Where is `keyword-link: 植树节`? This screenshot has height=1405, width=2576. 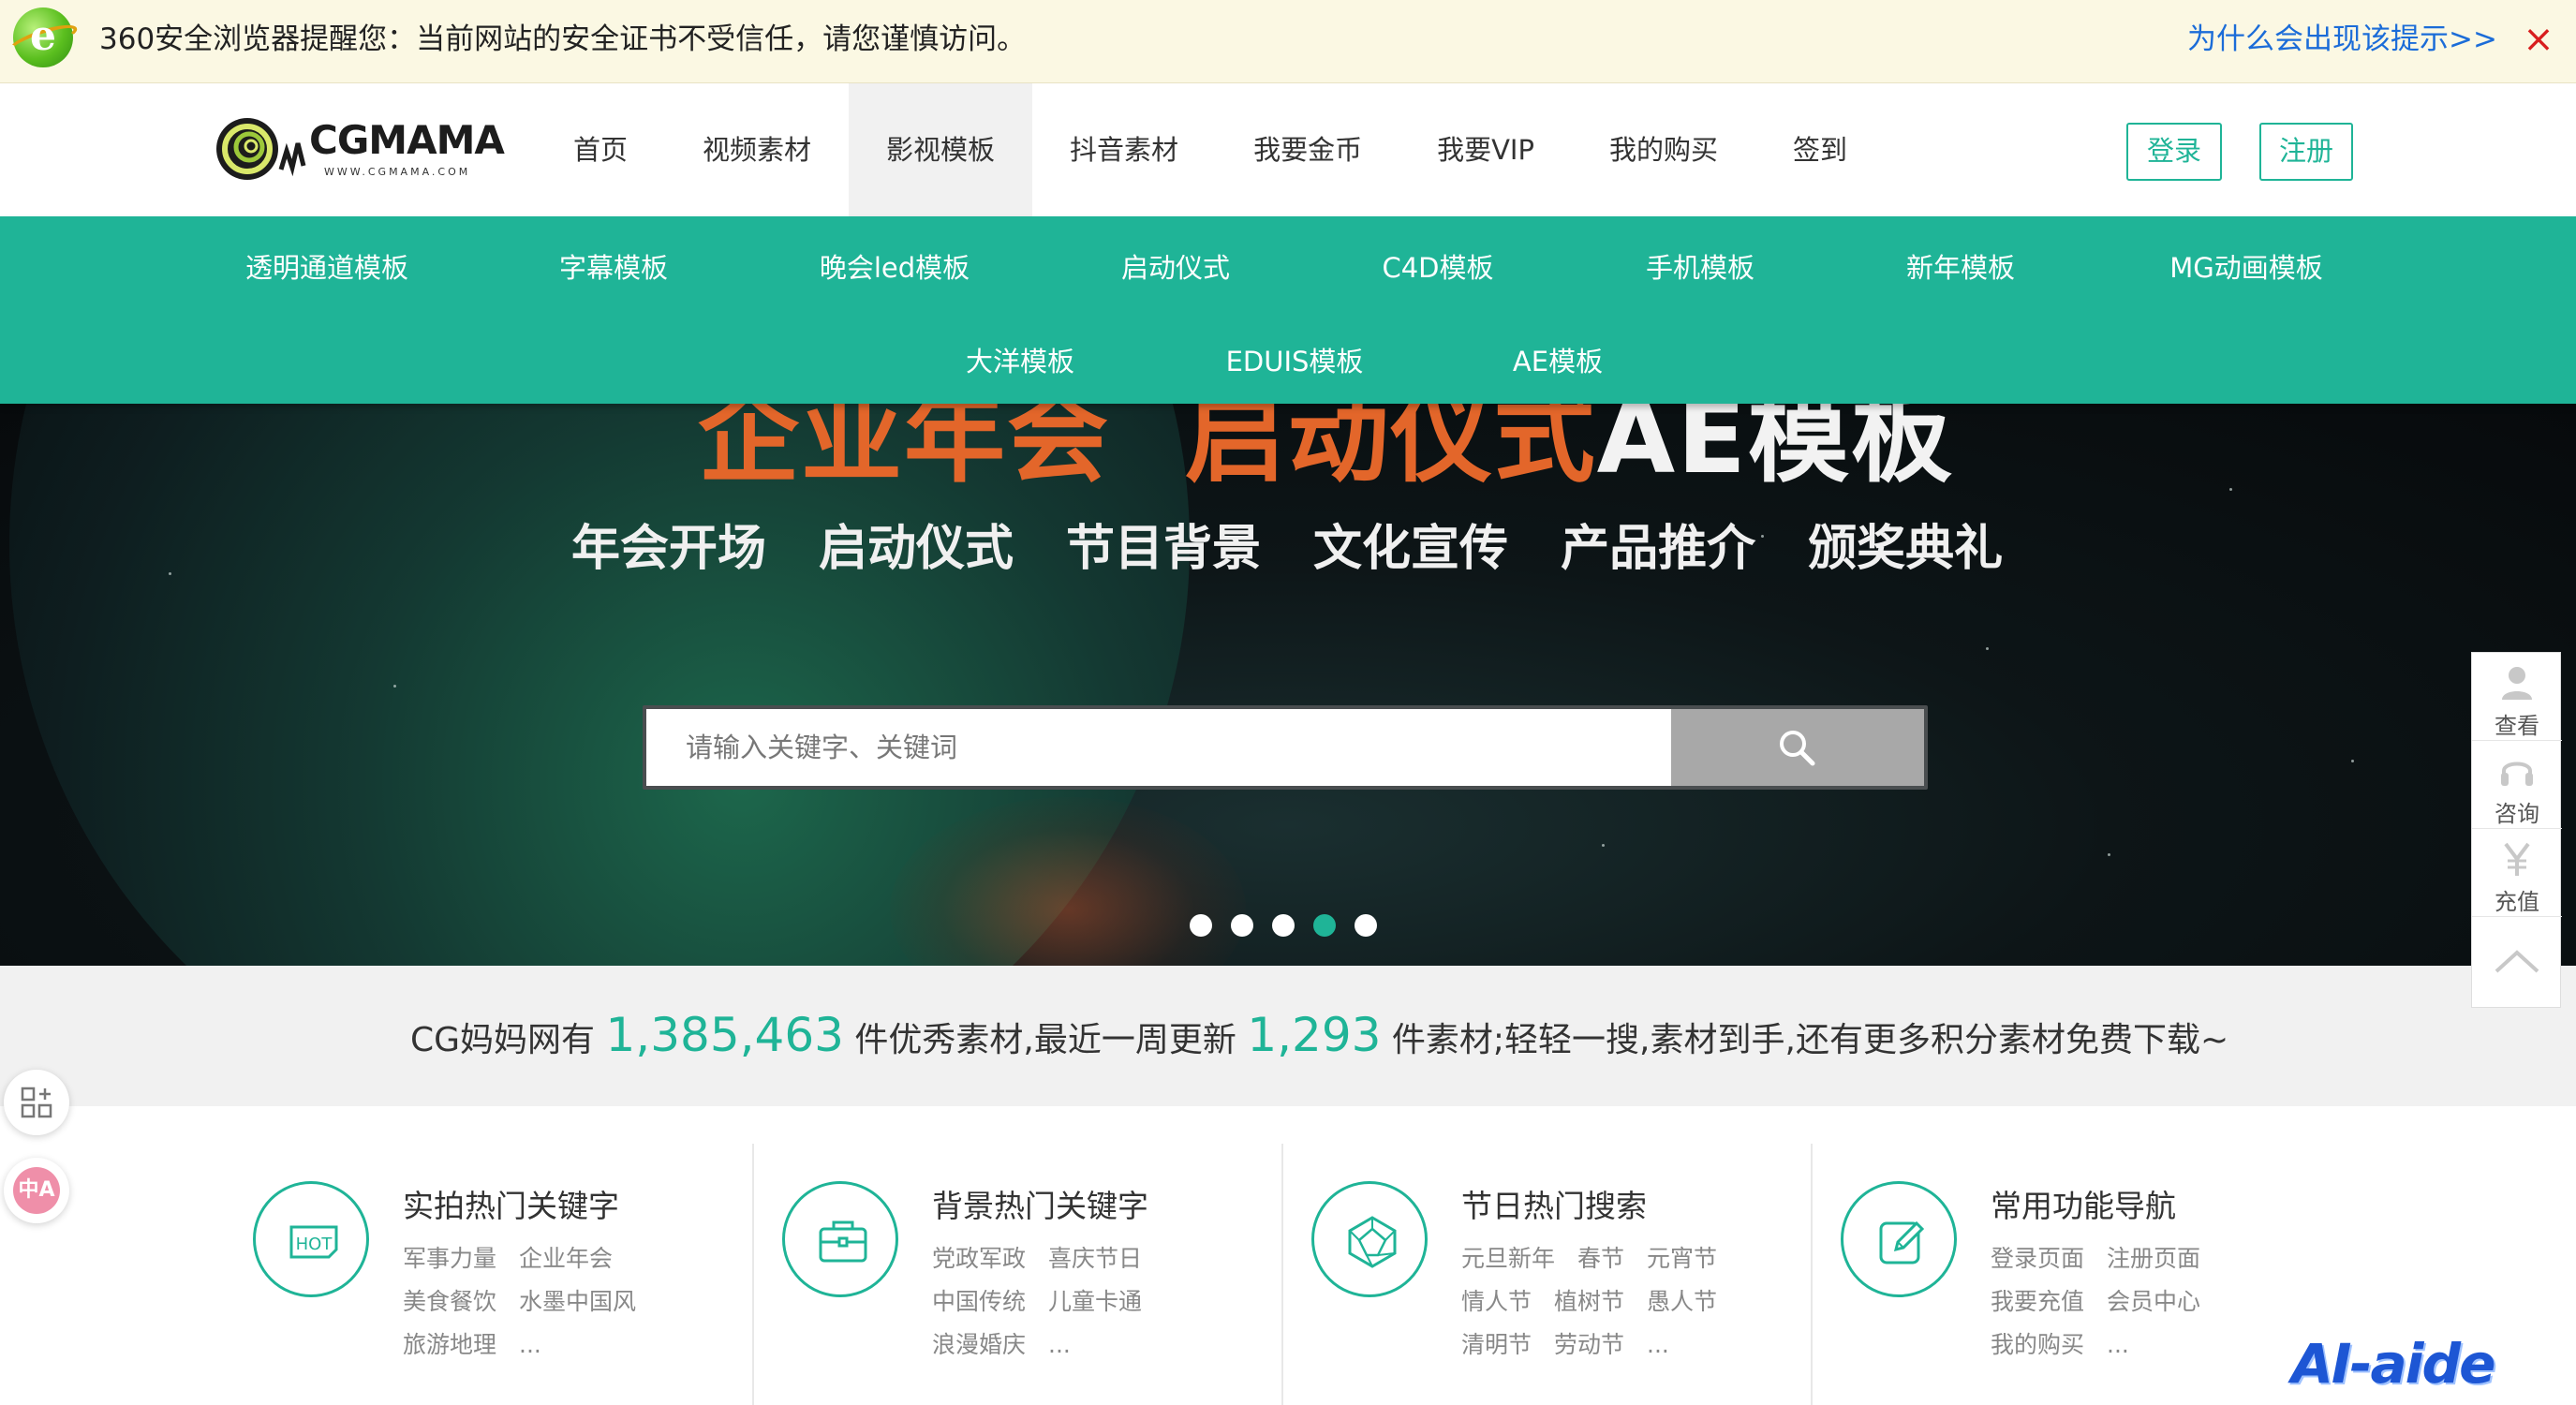 keyword-link: 植树节 is located at coordinates (1589, 1302).